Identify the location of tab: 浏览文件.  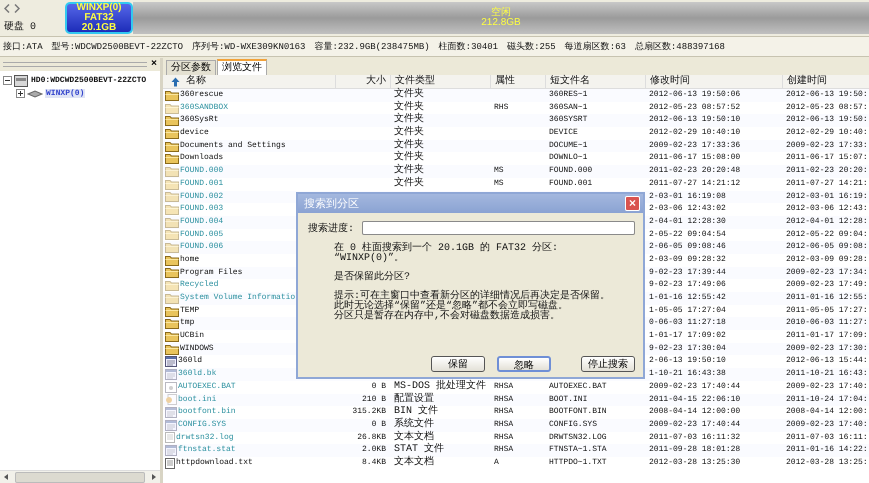
(242, 67).